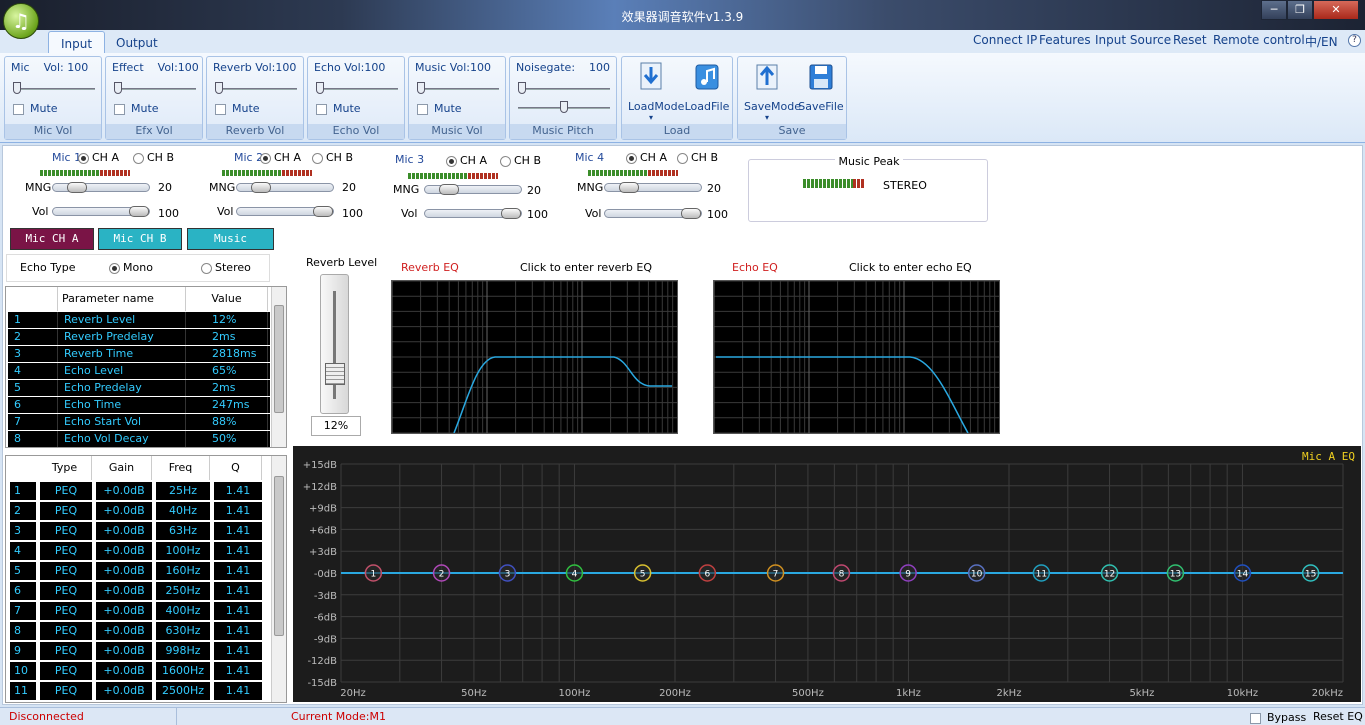 This screenshot has height=725, width=1365. Describe the element at coordinates (564, 107) in the screenshot. I see `music-pitch-slider` at that location.